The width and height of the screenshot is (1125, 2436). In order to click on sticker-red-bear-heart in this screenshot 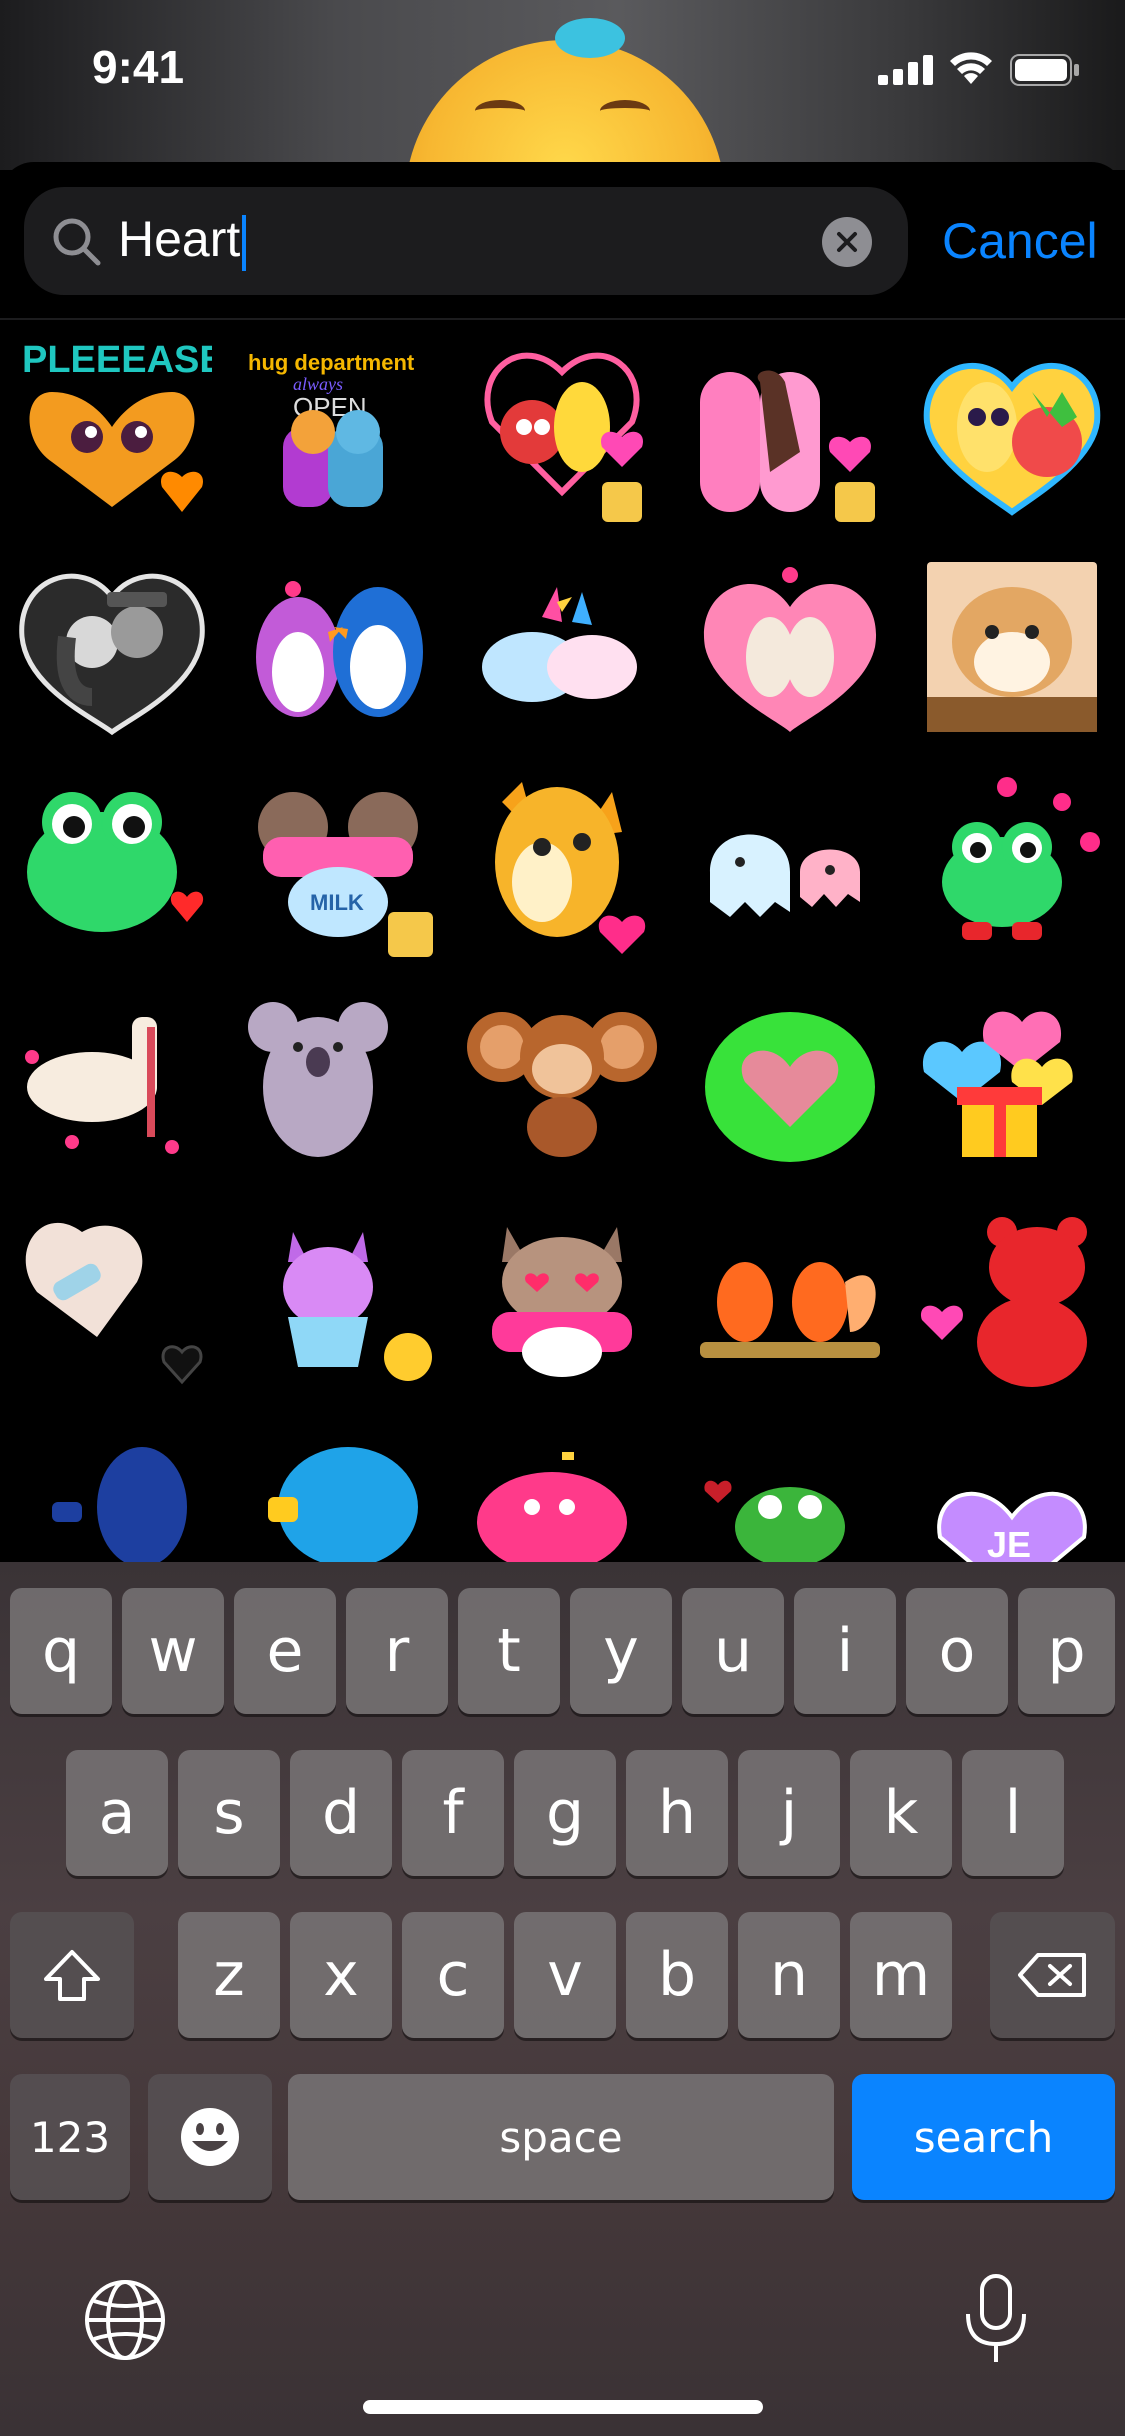, I will do `click(1012, 1292)`.